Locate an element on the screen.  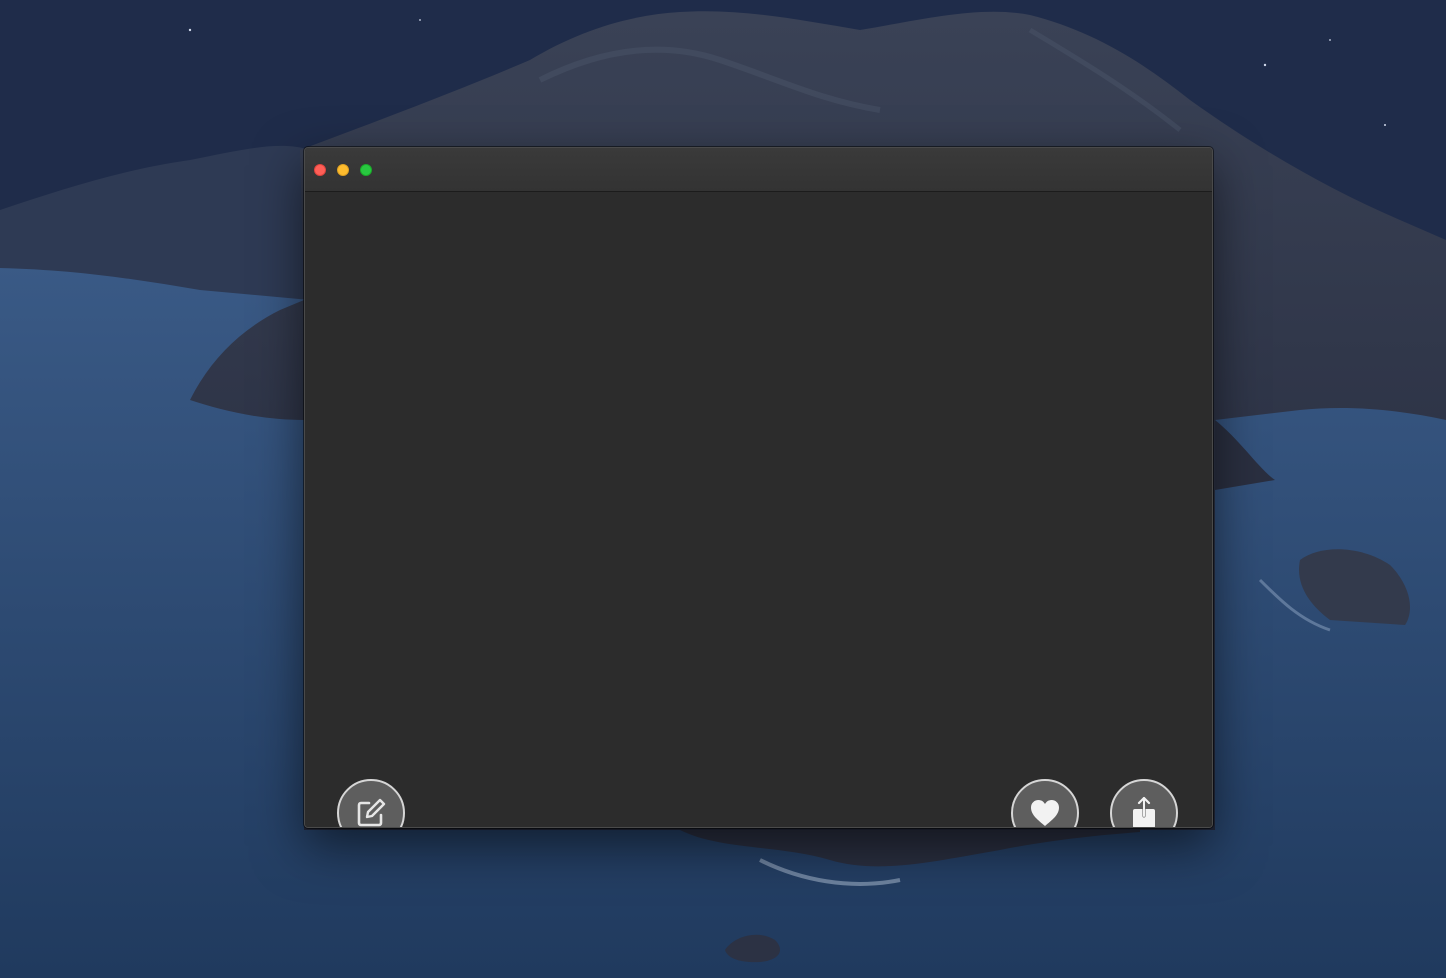
window-minimize-button is located at coordinates (343, 170).